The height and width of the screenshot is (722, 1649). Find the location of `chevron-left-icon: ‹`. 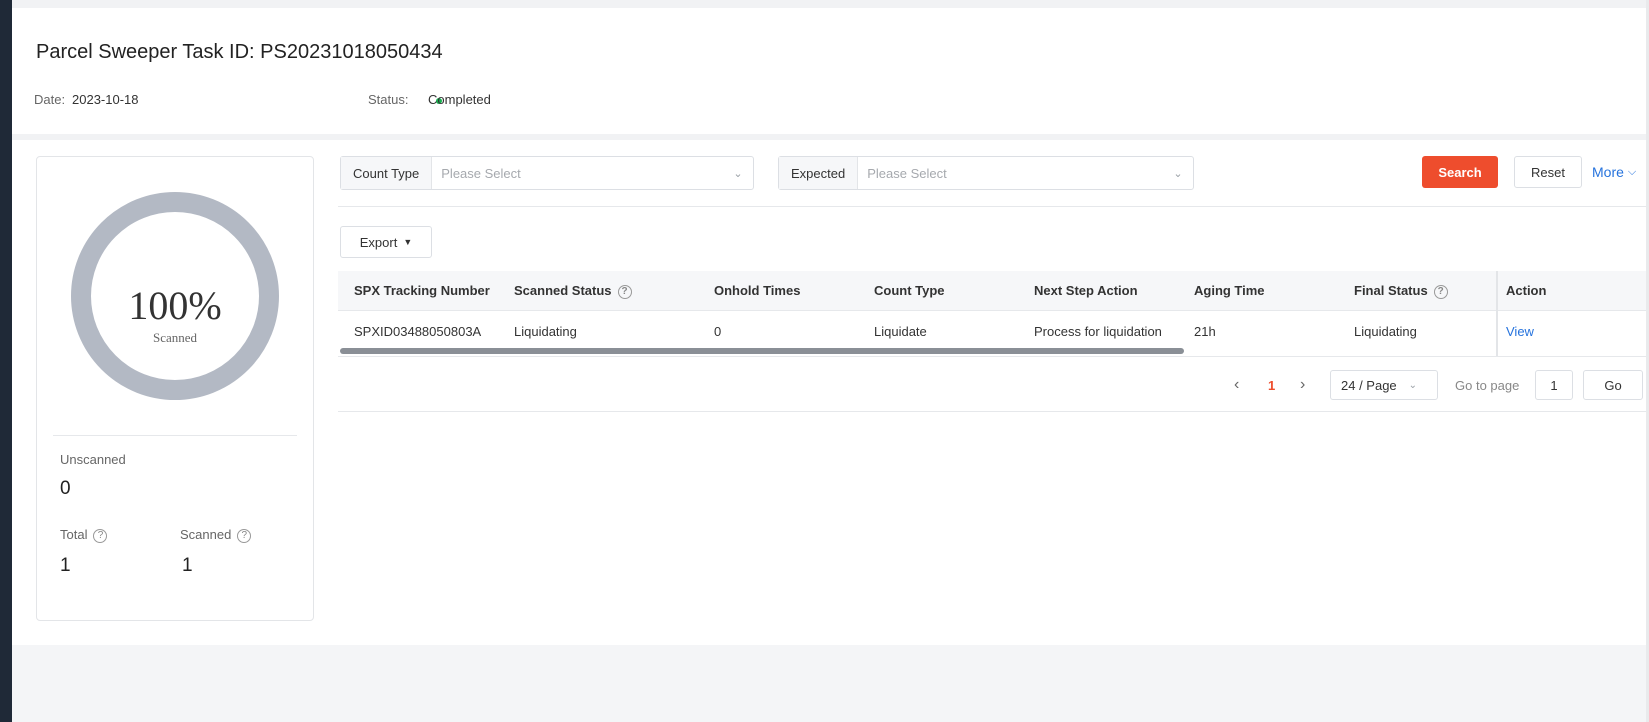

chevron-left-icon: ‹ is located at coordinates (1236, 385).